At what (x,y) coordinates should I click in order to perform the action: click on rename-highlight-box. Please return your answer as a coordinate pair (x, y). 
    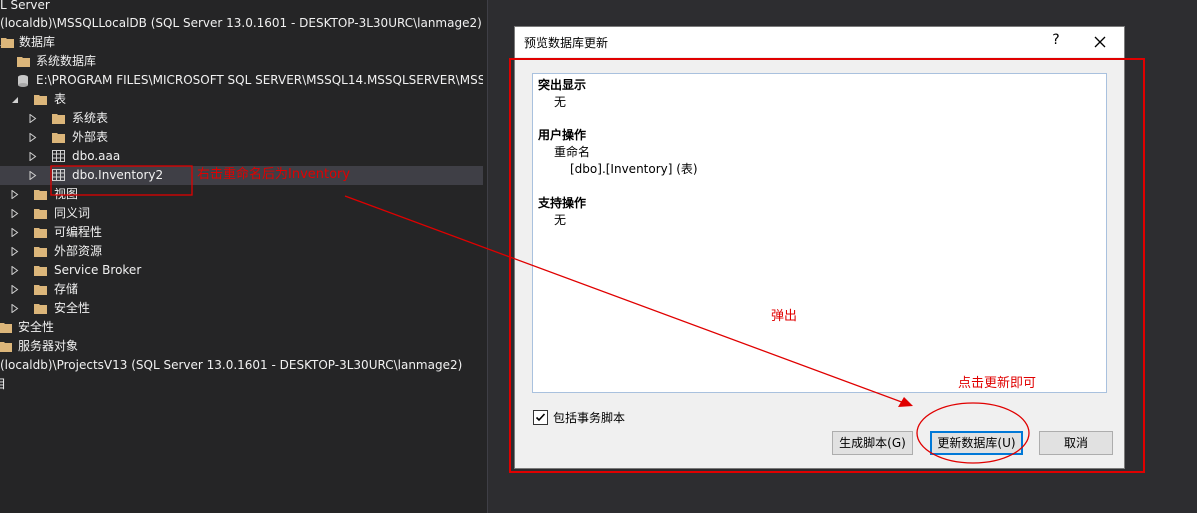
    Looking at the image, I should click on (121, 180).